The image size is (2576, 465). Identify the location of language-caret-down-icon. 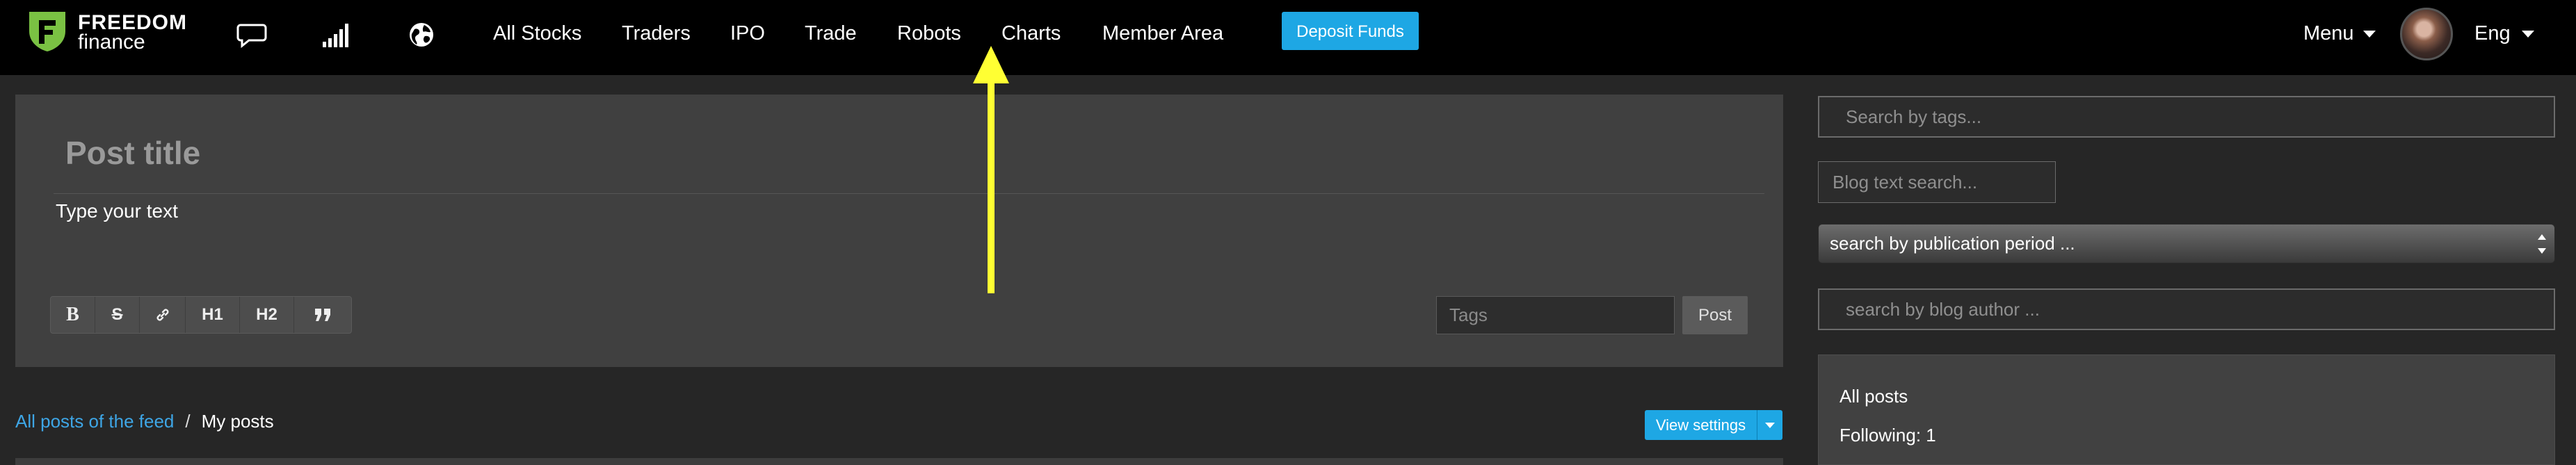
(2528, 34).